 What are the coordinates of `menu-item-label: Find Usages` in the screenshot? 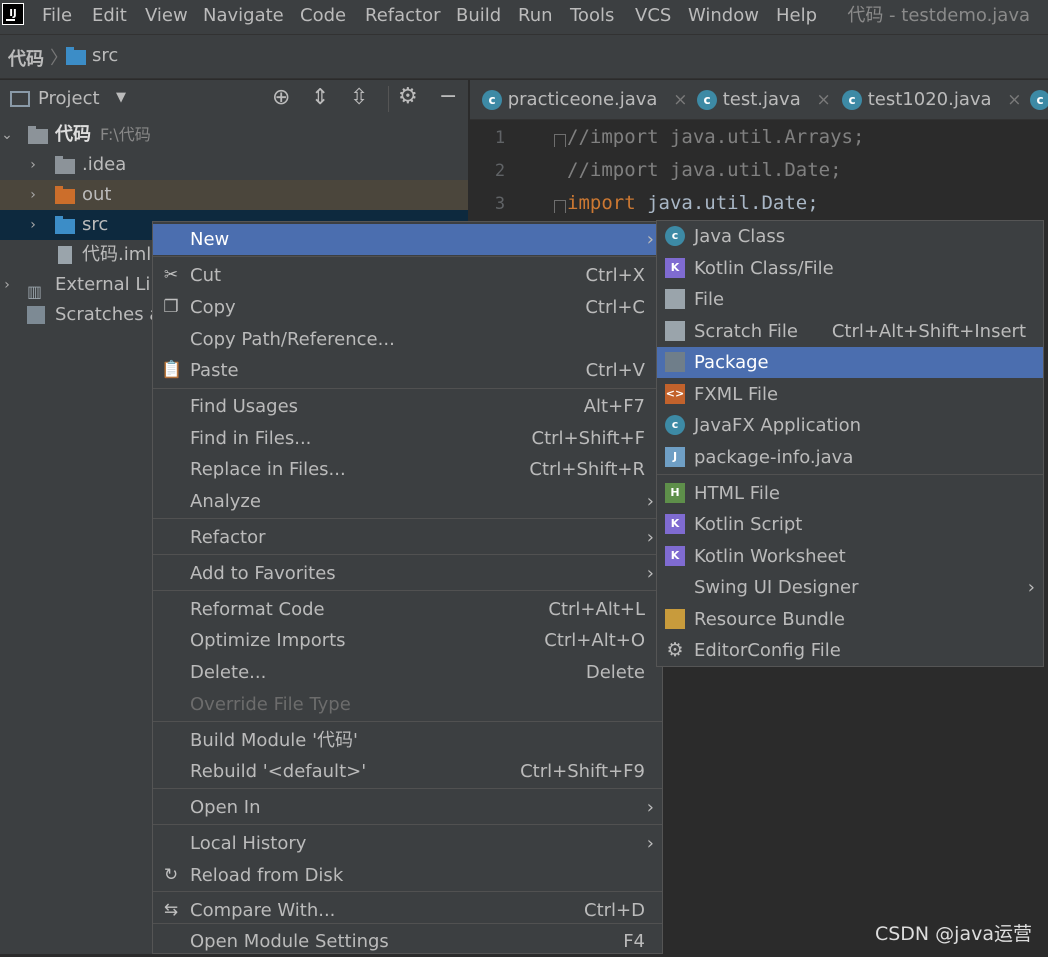 It's located at (244, 406).